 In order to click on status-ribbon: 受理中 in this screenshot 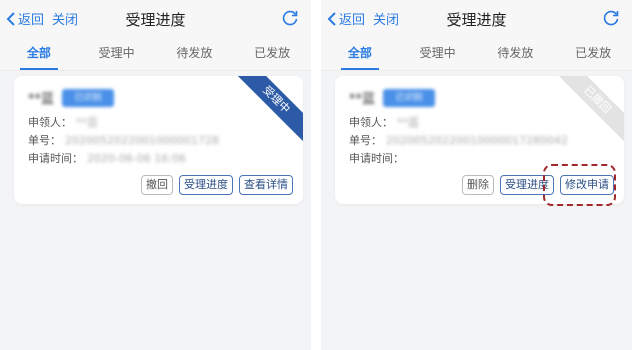, I will do `click(266, 111)`.